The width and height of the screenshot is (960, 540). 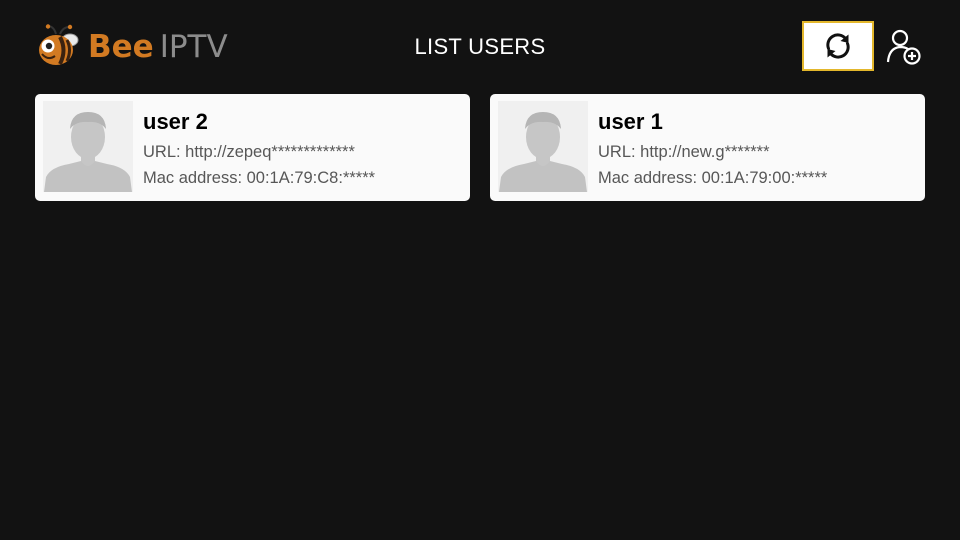 I want to click on user-name: user 2, so click(x=175, y=121).